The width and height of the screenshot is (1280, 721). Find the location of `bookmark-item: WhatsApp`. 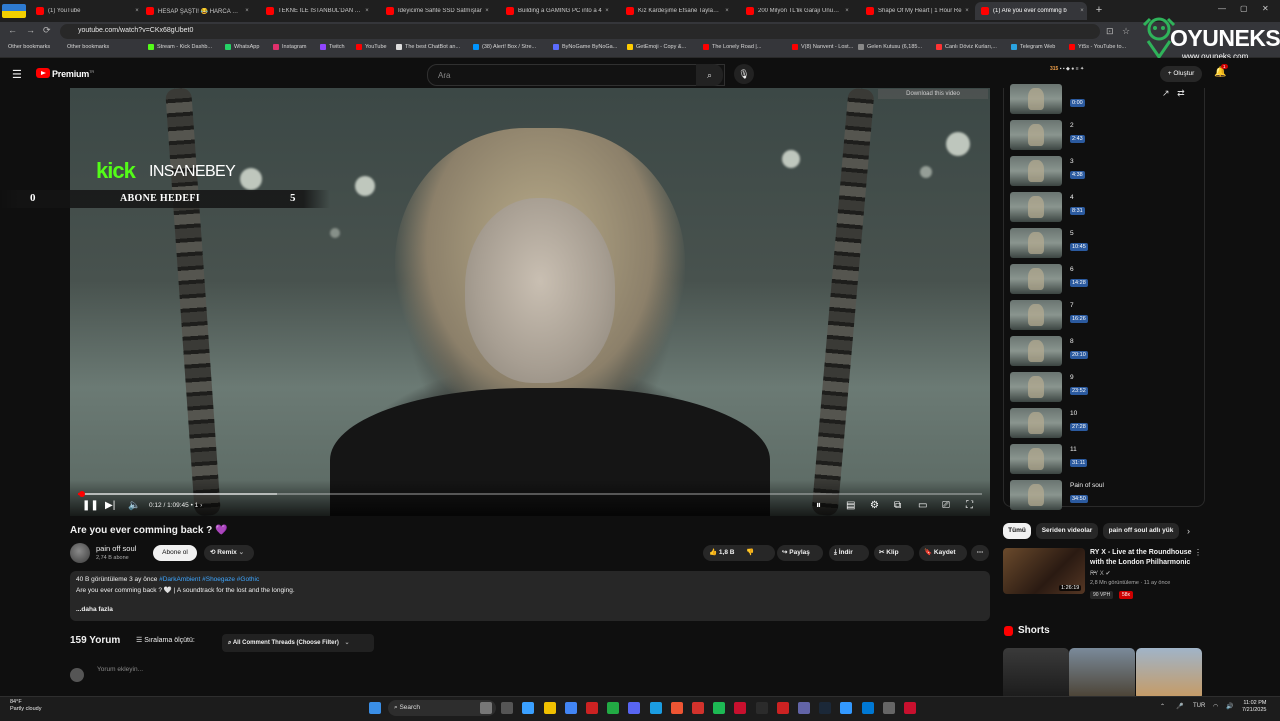

bookmark-item: WhatsApp is located at coordinates (242, 47).